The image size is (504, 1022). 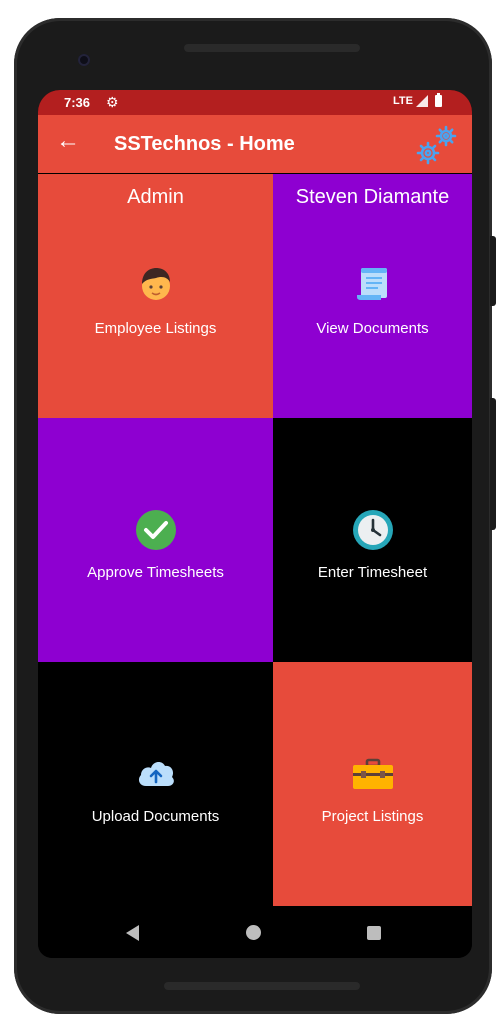 What do you see at coordinates (155, 572) in the screenshot?
I see `tile-label: Approve Timesheets` at bounding box center [155, 572].